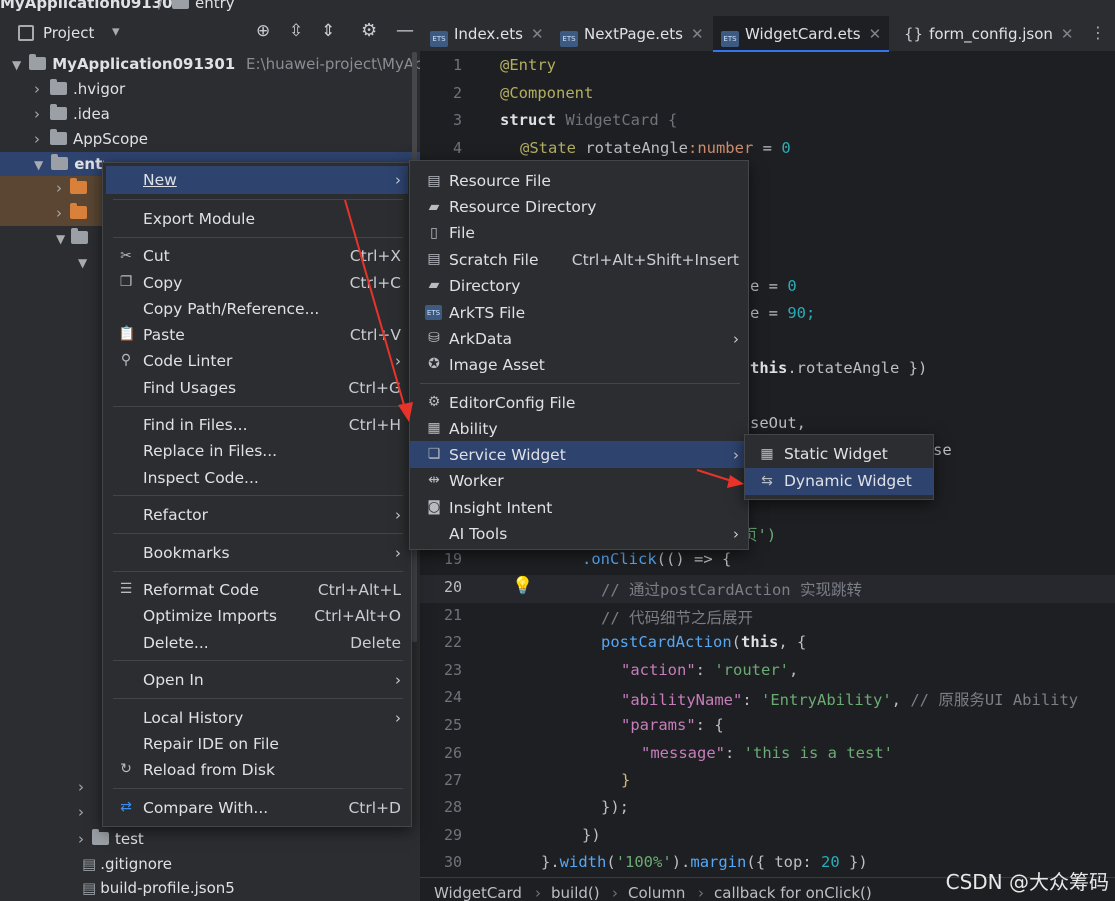 The image size is (1115, 901). What do you see at coordinates (375, 306) in the screenshot?
I see `red-arrow-line` at bounding box center [375, 306].